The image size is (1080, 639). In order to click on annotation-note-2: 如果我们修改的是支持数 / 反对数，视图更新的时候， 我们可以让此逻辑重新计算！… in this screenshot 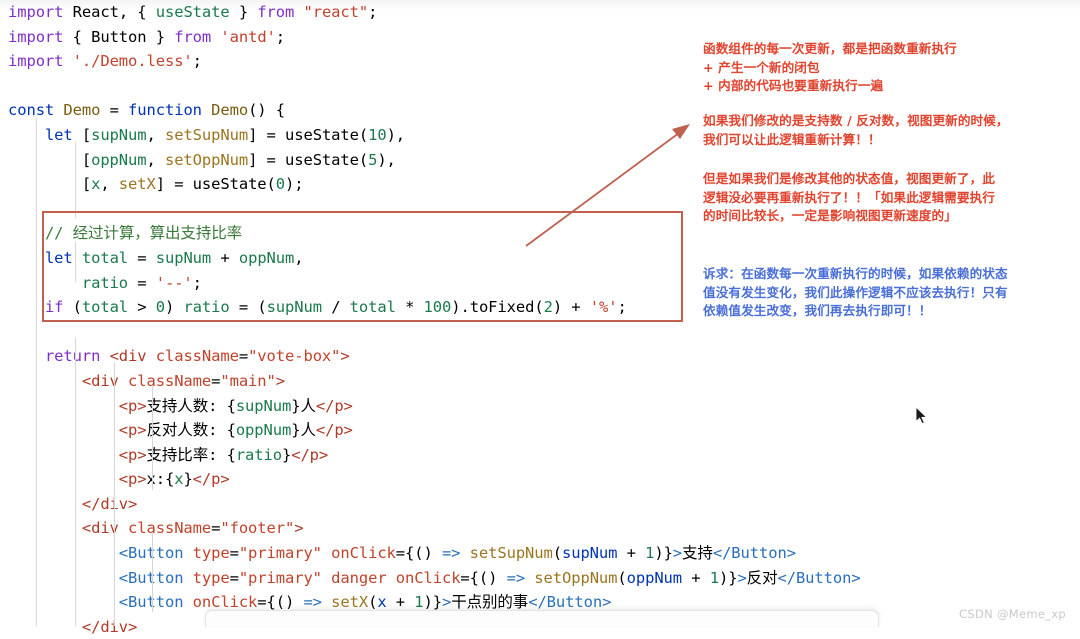, I will do `click(856, 130)`.